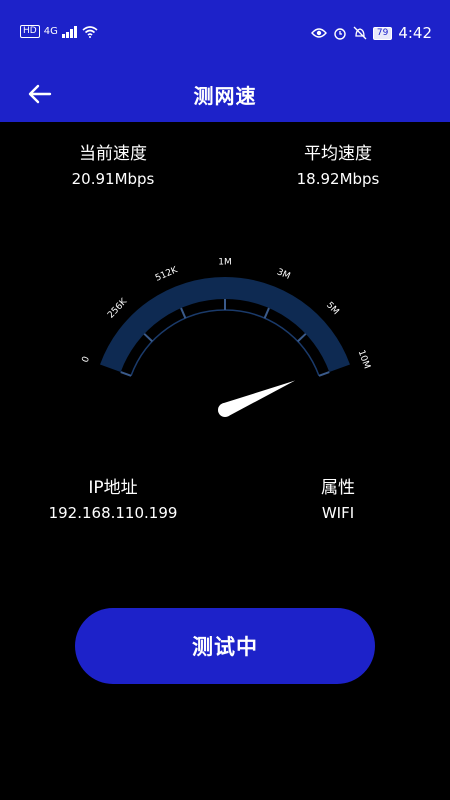 This screenshot has width=450, height=800. Describe the element at coordinates (90, 31) in the screenshot. I see `wifi-icon` at that location.